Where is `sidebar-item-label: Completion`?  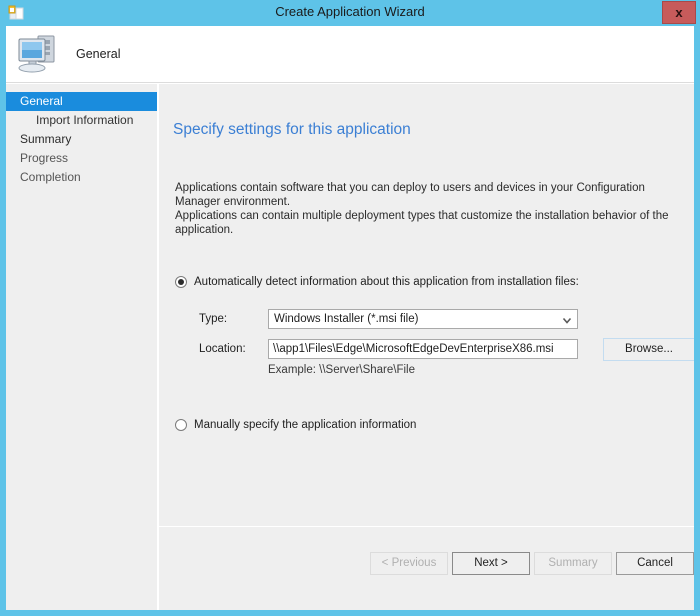 sidebar-item-label: Completion is located at coordinates (50, 177).